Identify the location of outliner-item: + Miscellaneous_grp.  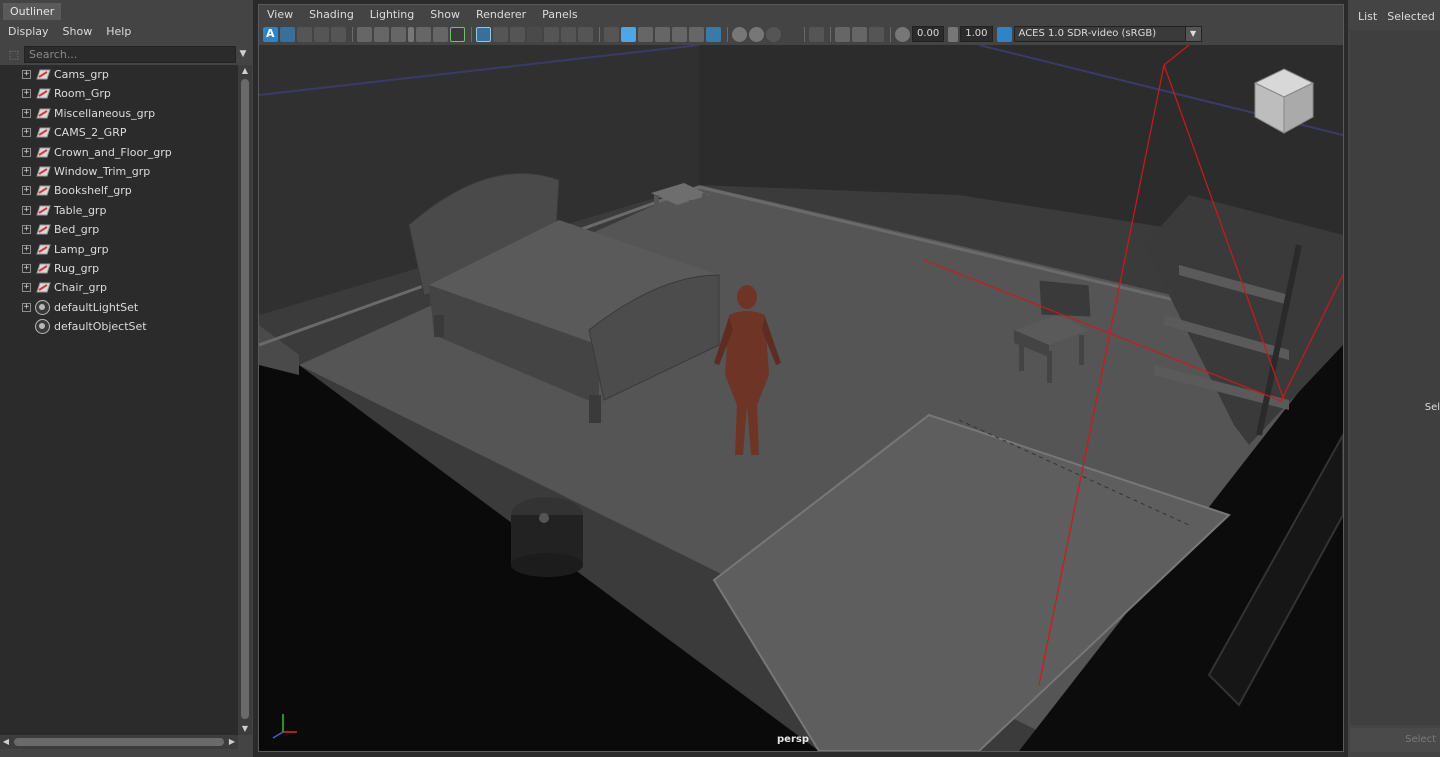
(119, 113).